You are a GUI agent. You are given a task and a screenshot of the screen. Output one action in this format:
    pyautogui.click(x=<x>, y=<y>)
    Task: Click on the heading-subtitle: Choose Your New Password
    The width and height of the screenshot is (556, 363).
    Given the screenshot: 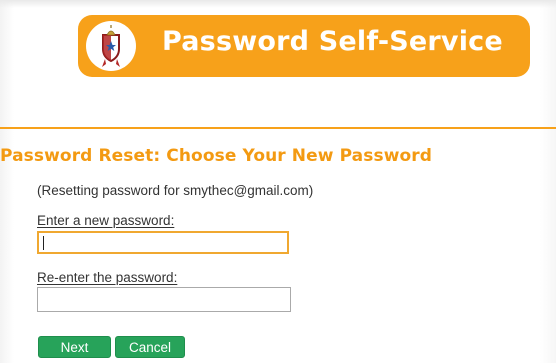 What is the action you would take?
    pyautogui.click(x=299, y=156)
    